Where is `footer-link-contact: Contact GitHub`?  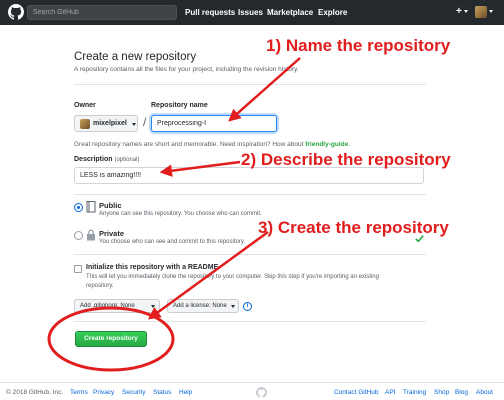 footer-link-contact: Contact GitHub is located at coordinates (356, 392).